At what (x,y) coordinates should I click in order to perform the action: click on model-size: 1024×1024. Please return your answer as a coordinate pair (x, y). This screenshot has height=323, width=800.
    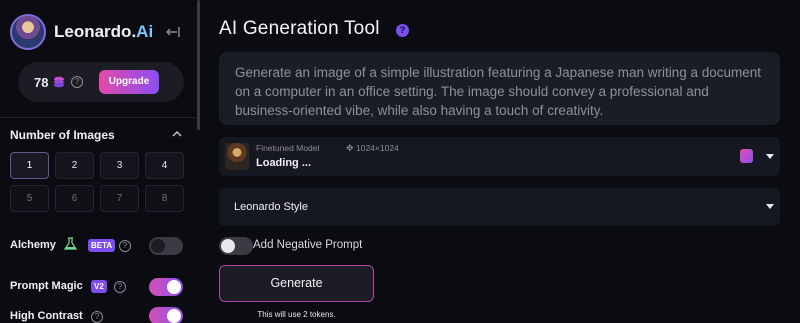
    Looking at the image, I should click on (377, 148).